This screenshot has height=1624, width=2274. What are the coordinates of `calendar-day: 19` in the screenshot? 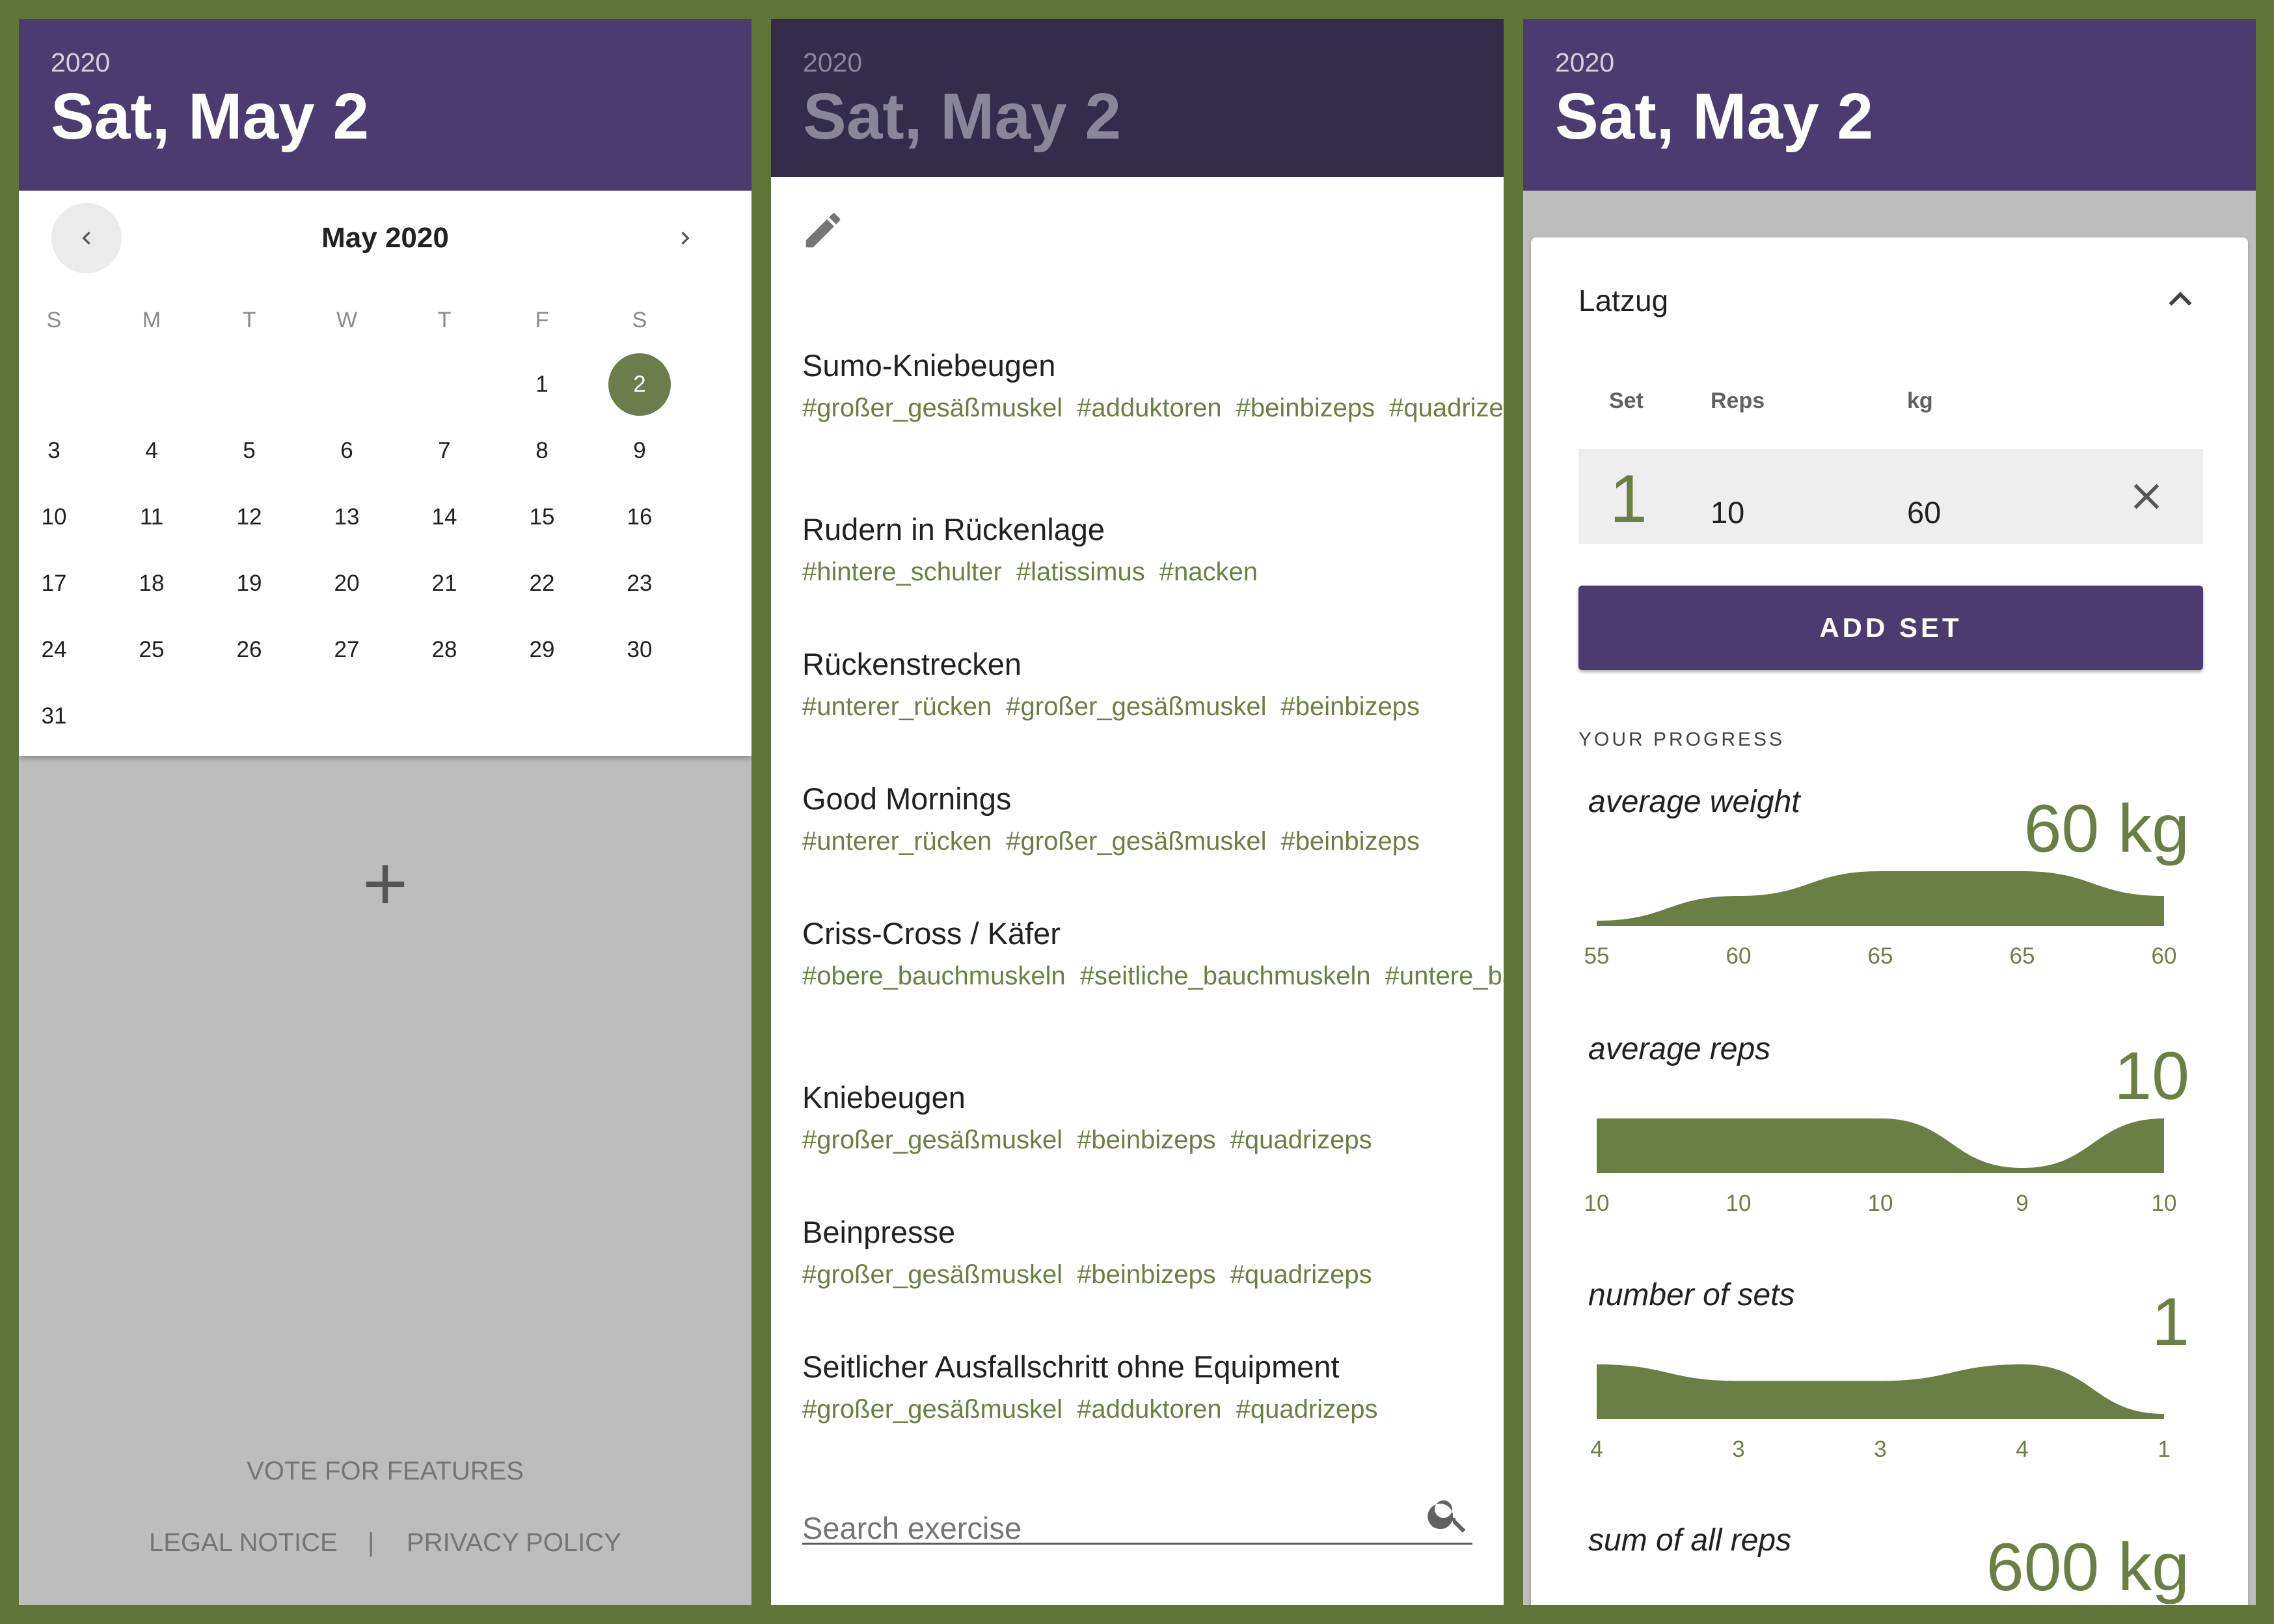 It's located at (249, 583).